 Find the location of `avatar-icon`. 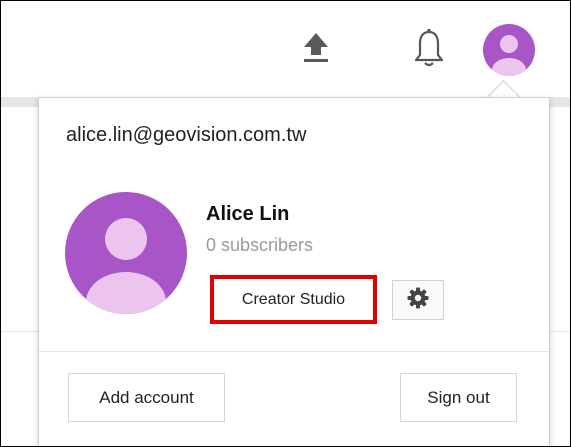

avatar-icon is located at coordinates (509, 50).